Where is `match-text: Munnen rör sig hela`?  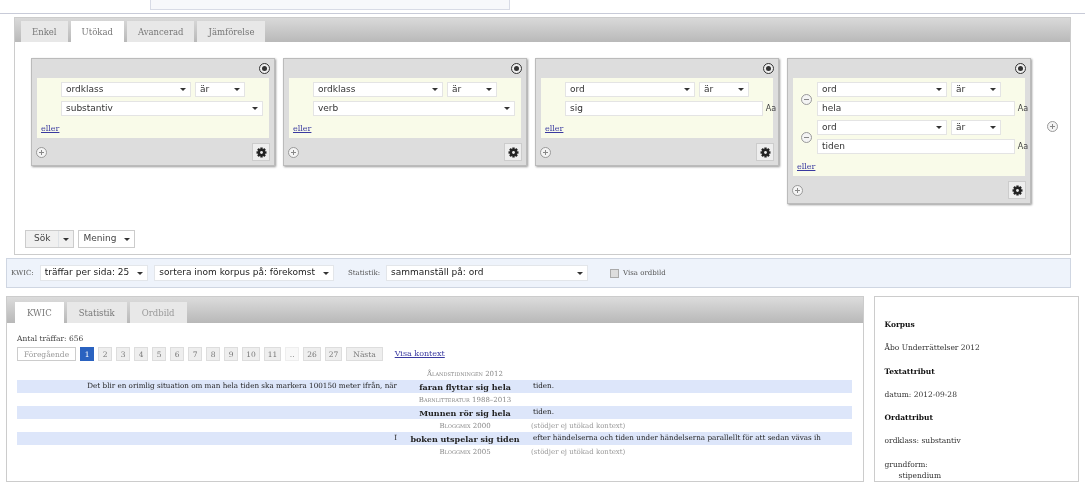
match-text: Munnen rör sig hela is located at coordinates (465, 412).